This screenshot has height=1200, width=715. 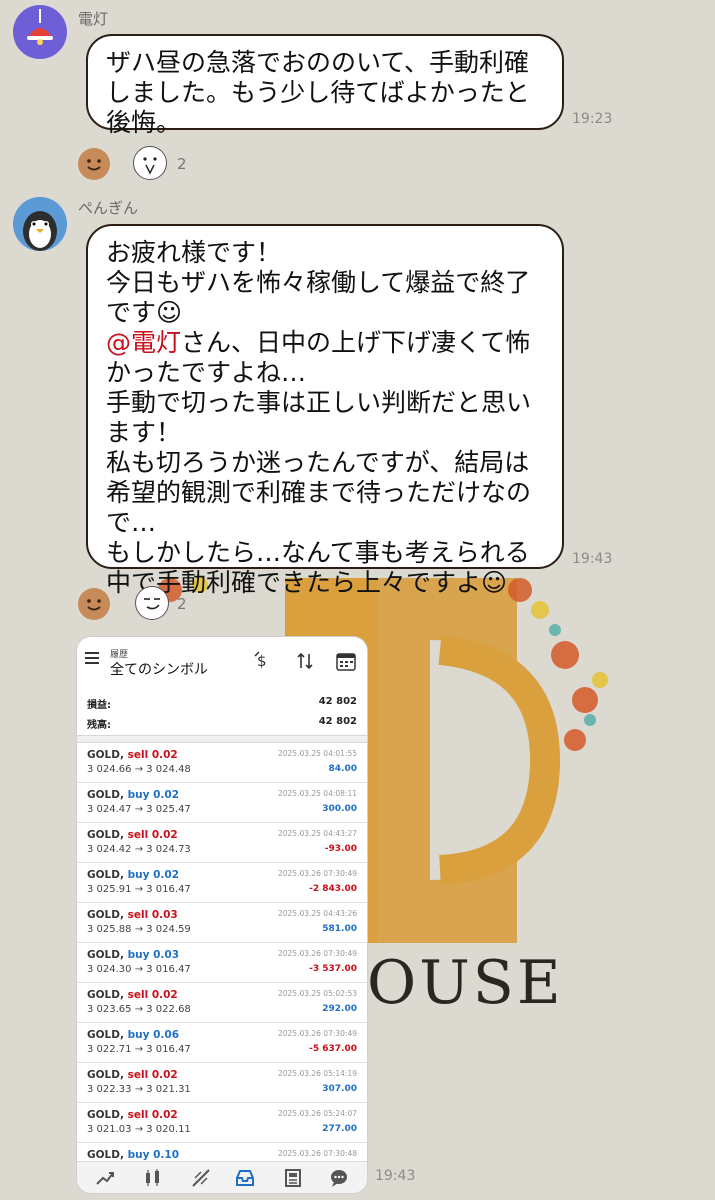 What do you see at coordinates (139, 1009) in the screenshot?
I see `trade-prices: 3 023.65 → 3 022.68` at bounding box center [139, 1009].